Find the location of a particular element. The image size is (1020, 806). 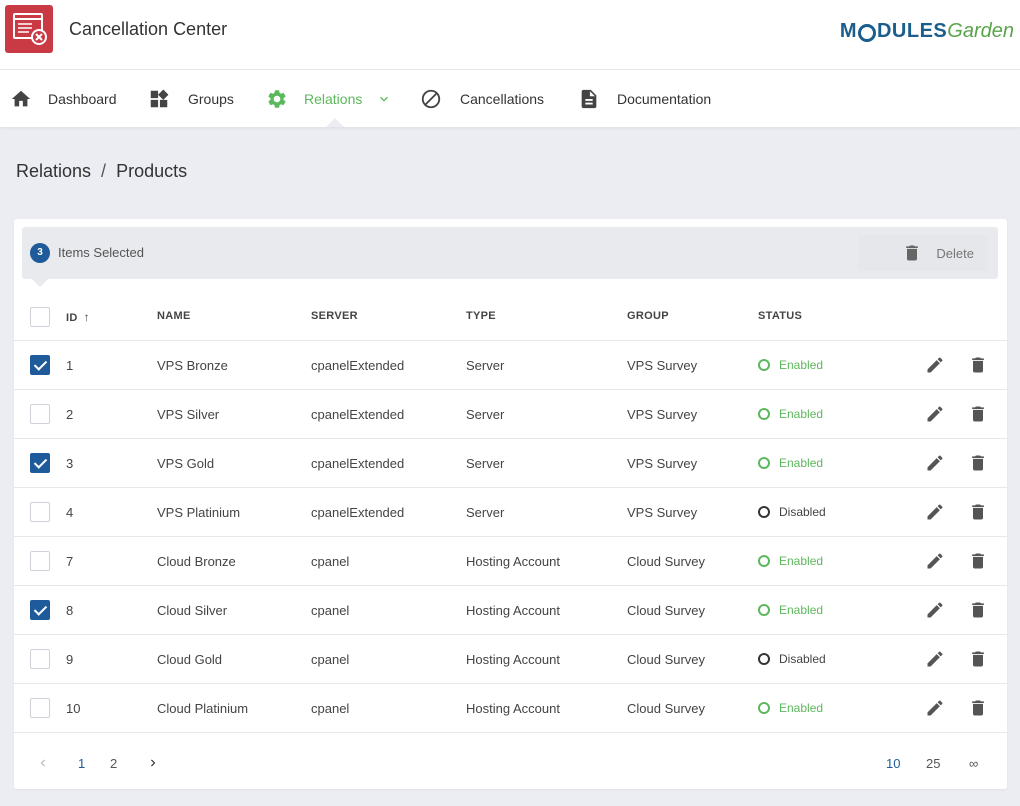

chevron-down-icon is located at coordinates (384, 99).